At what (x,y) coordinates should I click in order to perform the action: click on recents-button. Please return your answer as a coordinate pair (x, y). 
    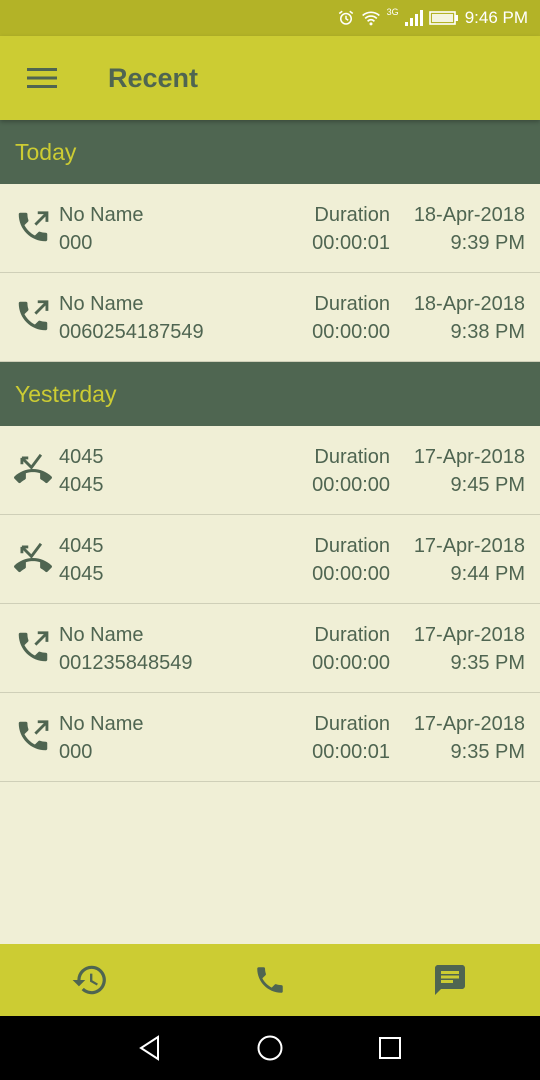
    Looking at the image, I should click on (390, 1048).